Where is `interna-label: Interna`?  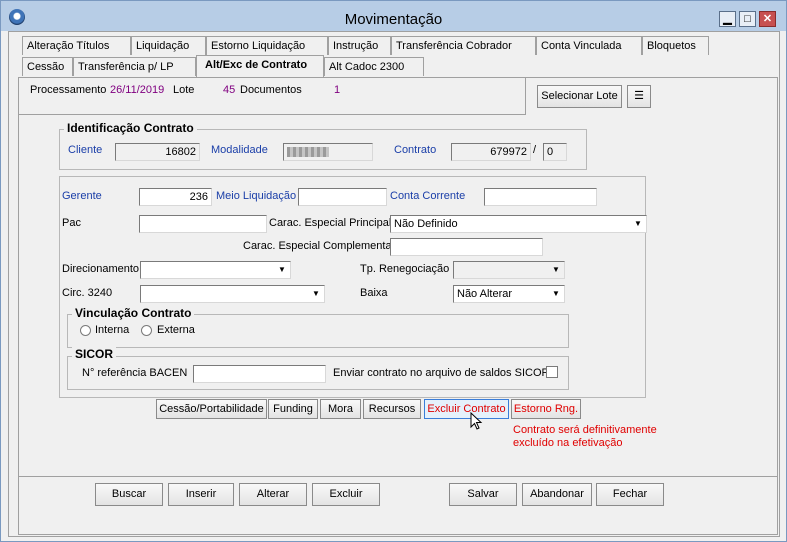 interna-label: Interna is located at coordinates (112, 330).